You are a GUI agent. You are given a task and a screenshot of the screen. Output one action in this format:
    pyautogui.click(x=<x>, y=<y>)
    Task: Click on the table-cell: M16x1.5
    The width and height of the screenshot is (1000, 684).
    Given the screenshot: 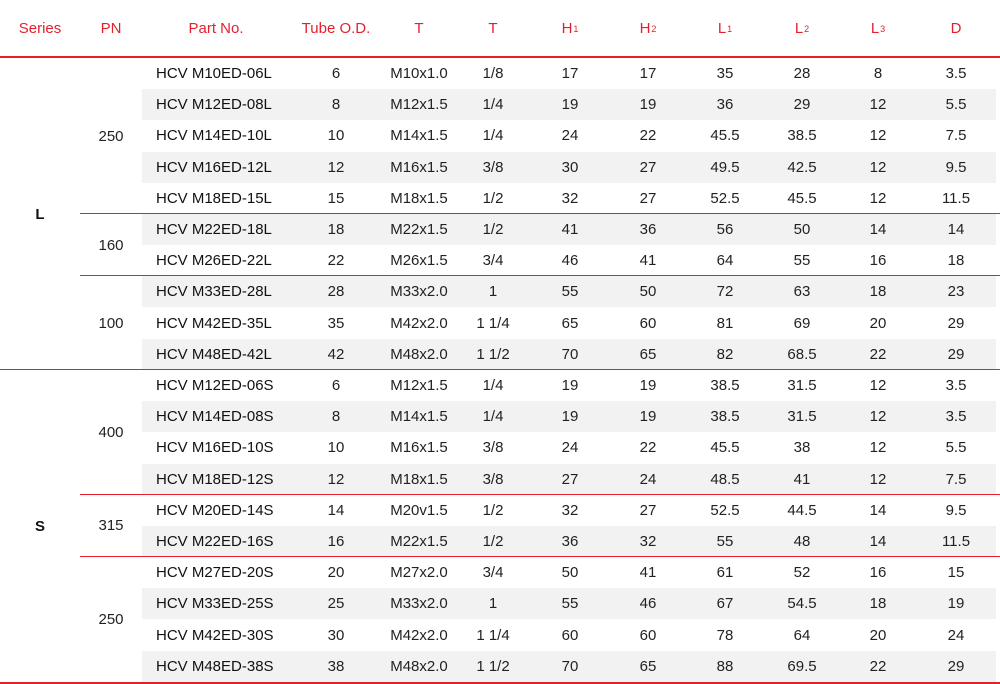 What is the action you would take?
    pyautogui.click(x=419, y=448)
    